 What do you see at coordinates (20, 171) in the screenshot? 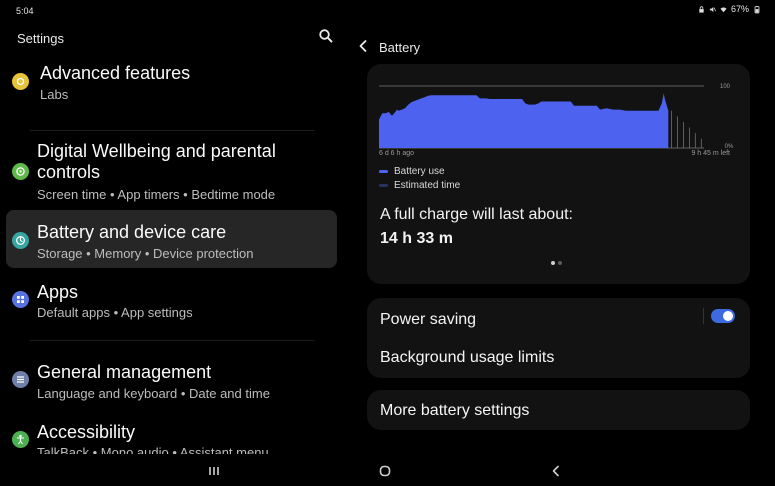
I see `digital-wellbeing-icon` at bounding box center [20, 171].